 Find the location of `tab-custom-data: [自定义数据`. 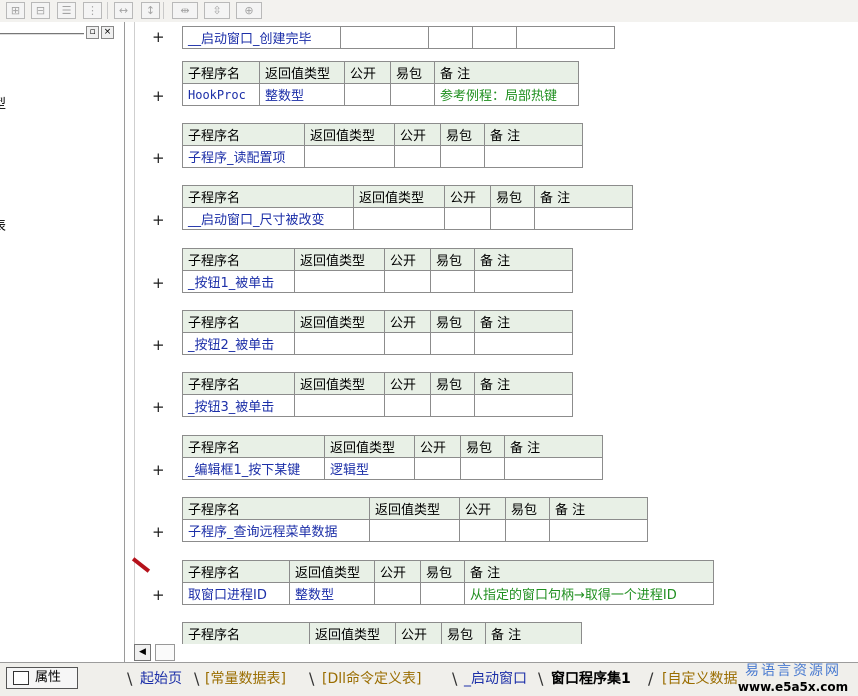

tab-custom-data: [自定义数据 is located at coordinates (699, 679).